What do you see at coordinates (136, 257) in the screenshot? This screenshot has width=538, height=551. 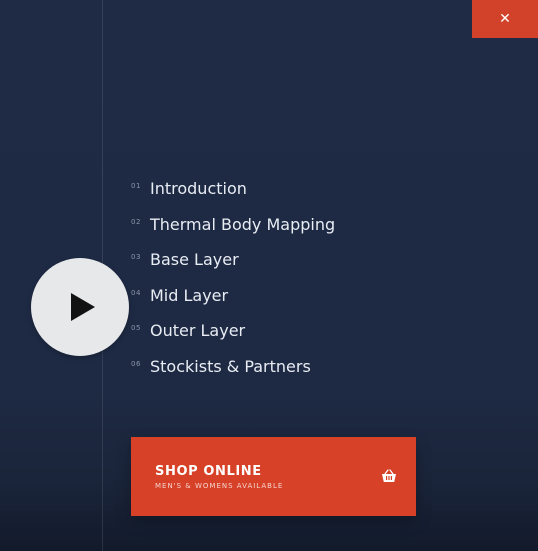 I see `menu-item-number: 03` at bounding box center [136, 257].